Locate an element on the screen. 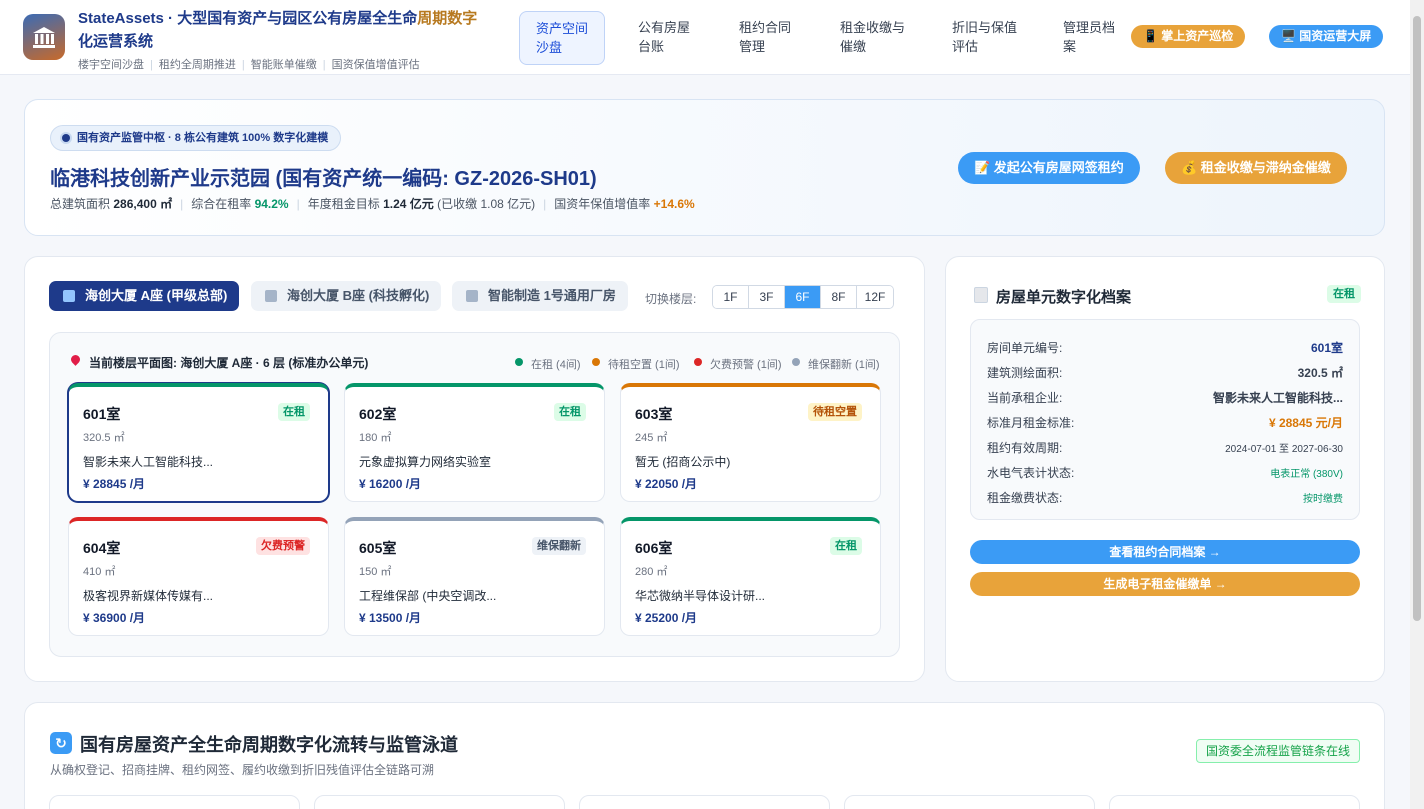  supervision-online-badge: 国资委全流程监管链条在线 is located at coordinates (1278, 751).